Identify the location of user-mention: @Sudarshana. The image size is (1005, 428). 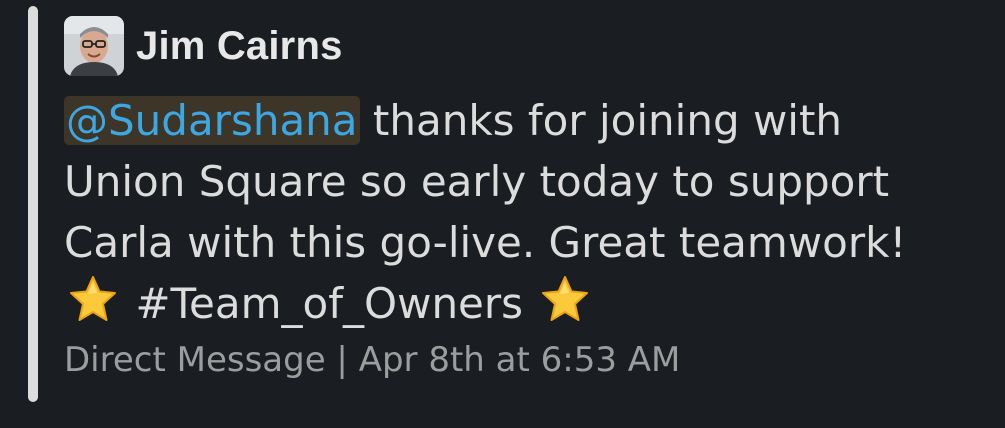
(212, 120).